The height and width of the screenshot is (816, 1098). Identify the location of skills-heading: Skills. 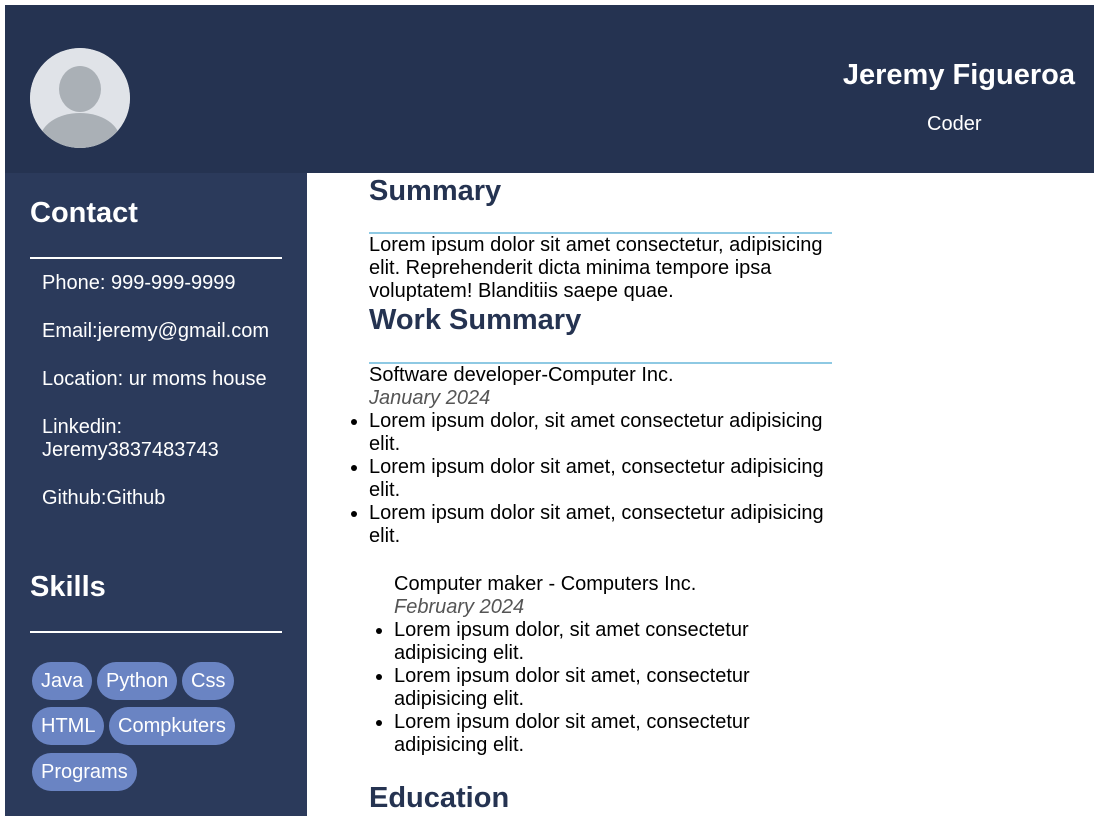
(68, 587).